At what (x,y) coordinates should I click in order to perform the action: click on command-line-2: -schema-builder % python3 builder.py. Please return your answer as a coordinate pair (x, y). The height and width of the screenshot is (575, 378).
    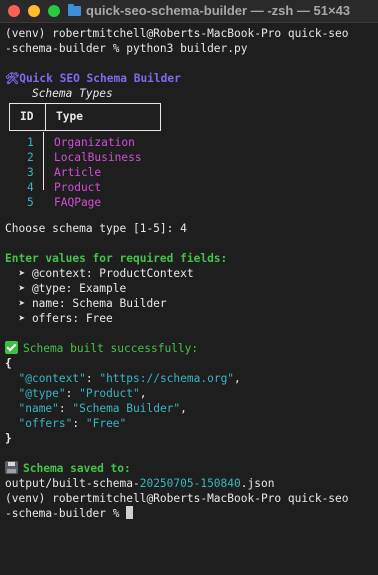
    Looking at the image, I should click on (126, 48).